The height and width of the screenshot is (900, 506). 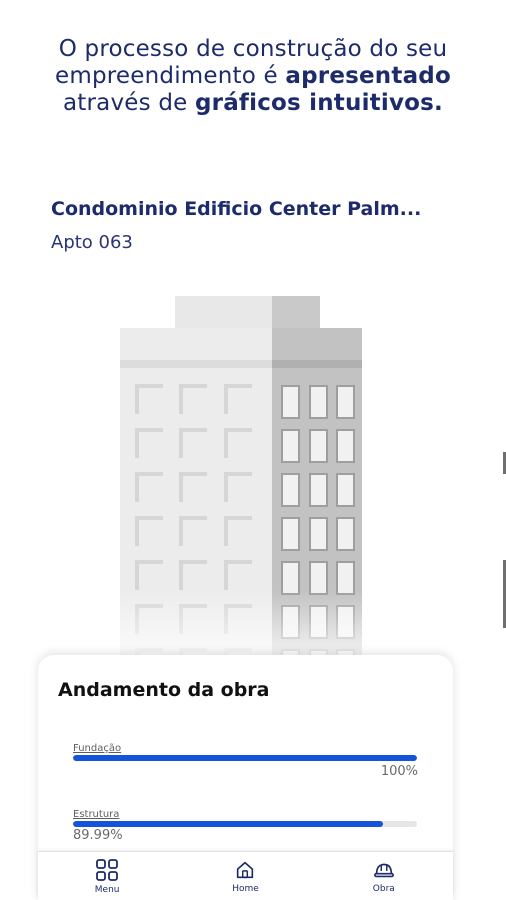 I want to click on building-fade, so click(x=245, y=625).